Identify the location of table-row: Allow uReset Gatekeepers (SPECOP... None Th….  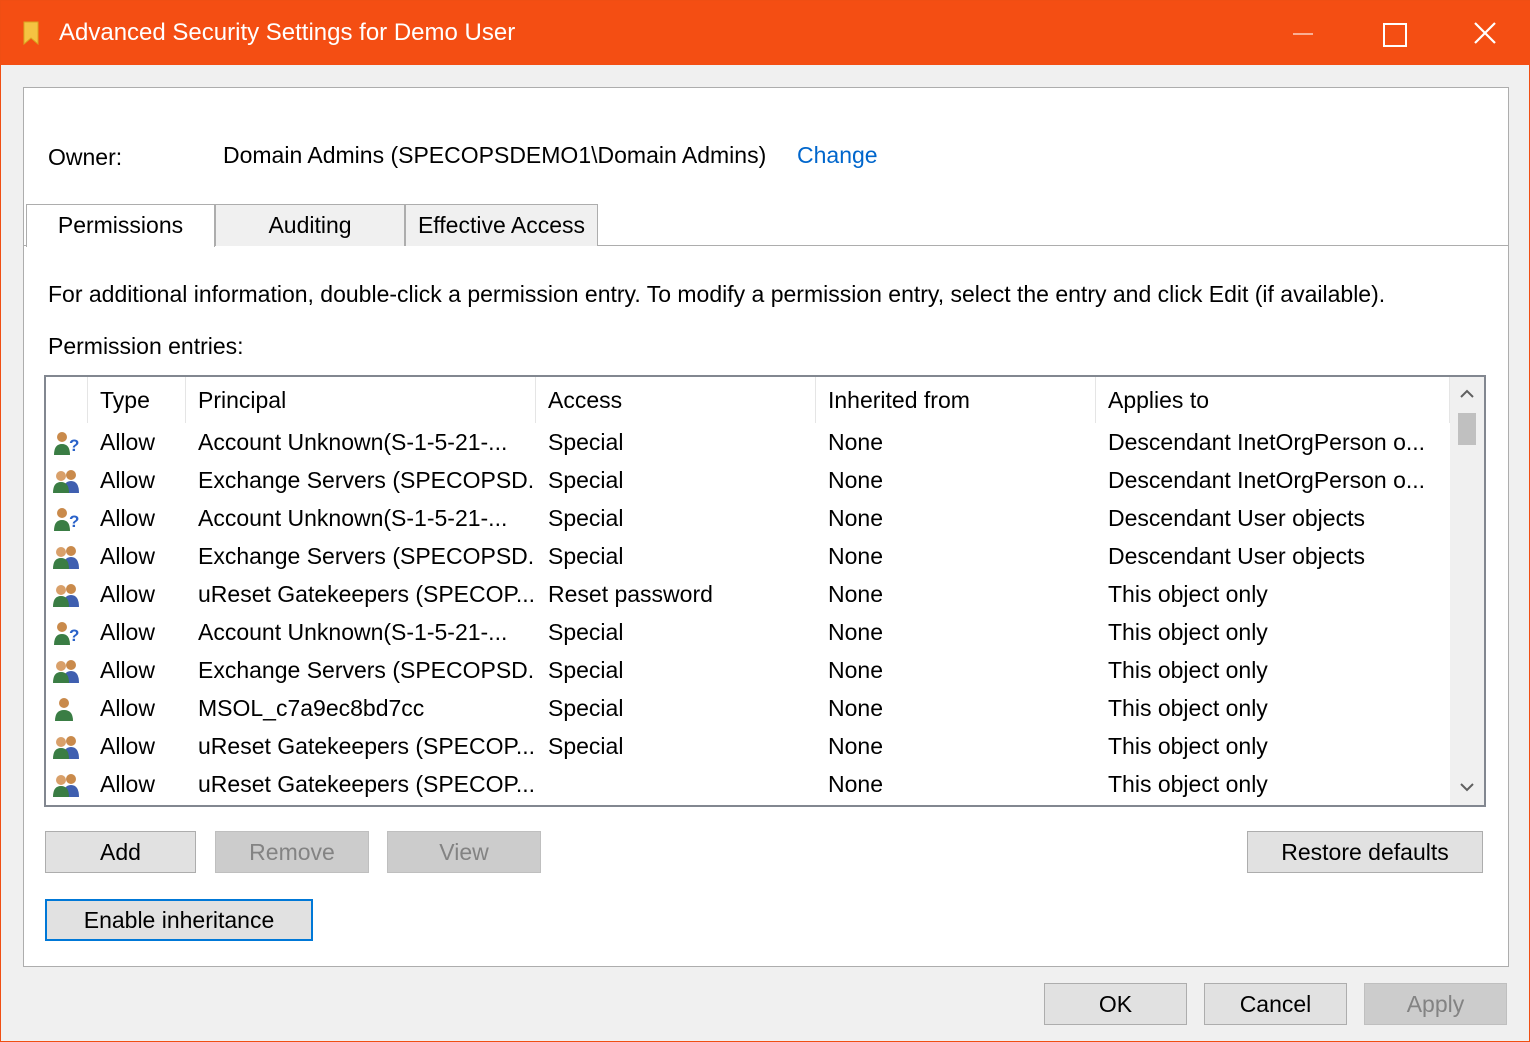
(748, 784).